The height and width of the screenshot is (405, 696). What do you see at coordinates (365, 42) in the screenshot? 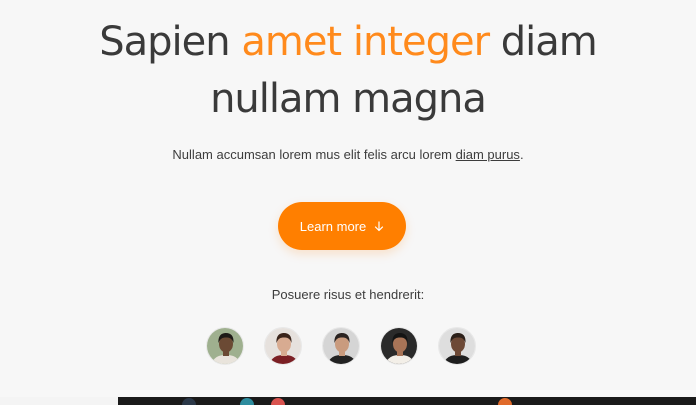
I see `hero-title-accent: amet integer` at bounding box center [365, 42].